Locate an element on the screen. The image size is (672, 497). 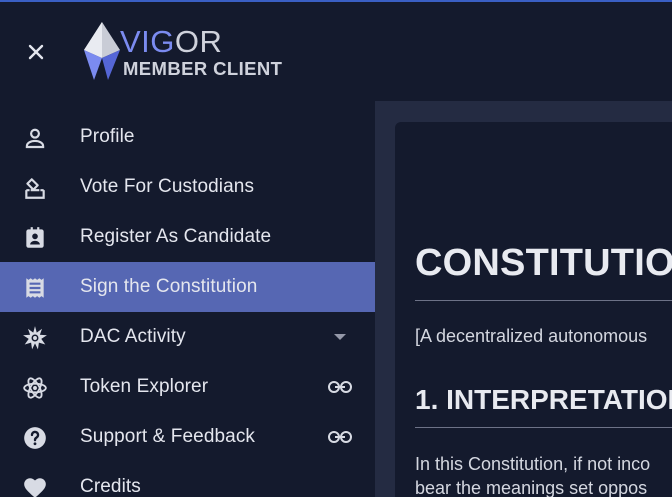
ballot-icon is located at coordinates (35, 188).